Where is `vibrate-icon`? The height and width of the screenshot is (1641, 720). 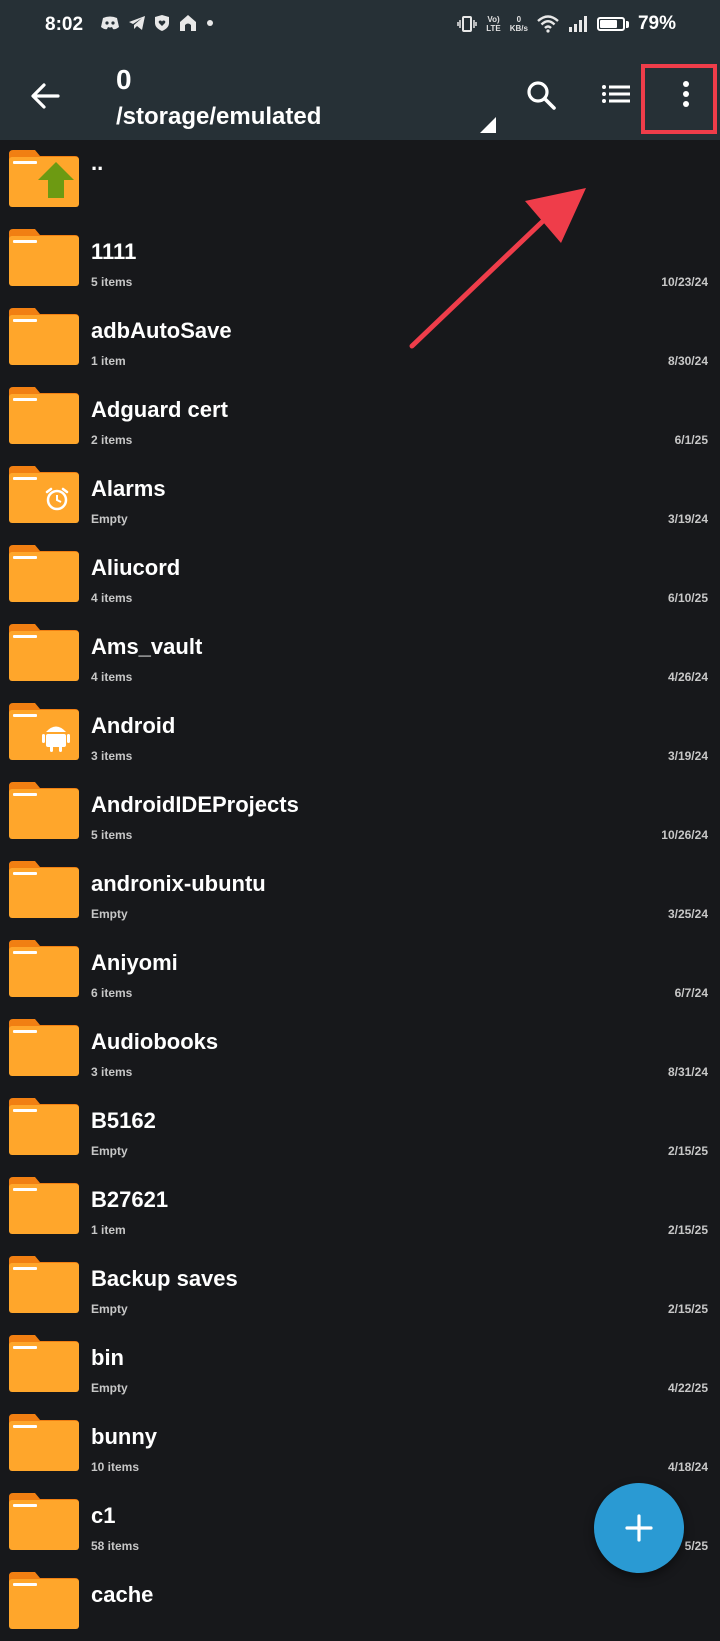
vibrate-icon is located at coordinates (467, 24).